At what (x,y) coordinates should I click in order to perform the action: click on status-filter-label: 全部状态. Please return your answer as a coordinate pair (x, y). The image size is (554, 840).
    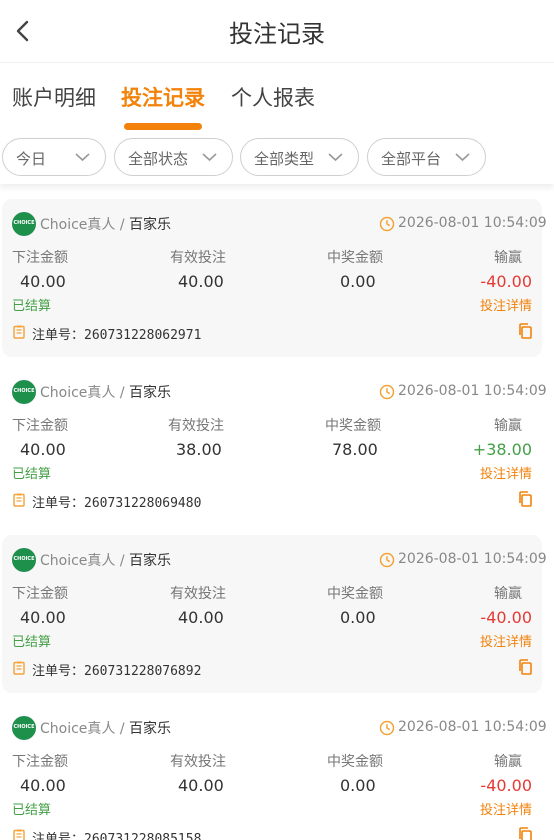
    Looking at the image, I should click on (158, 159).